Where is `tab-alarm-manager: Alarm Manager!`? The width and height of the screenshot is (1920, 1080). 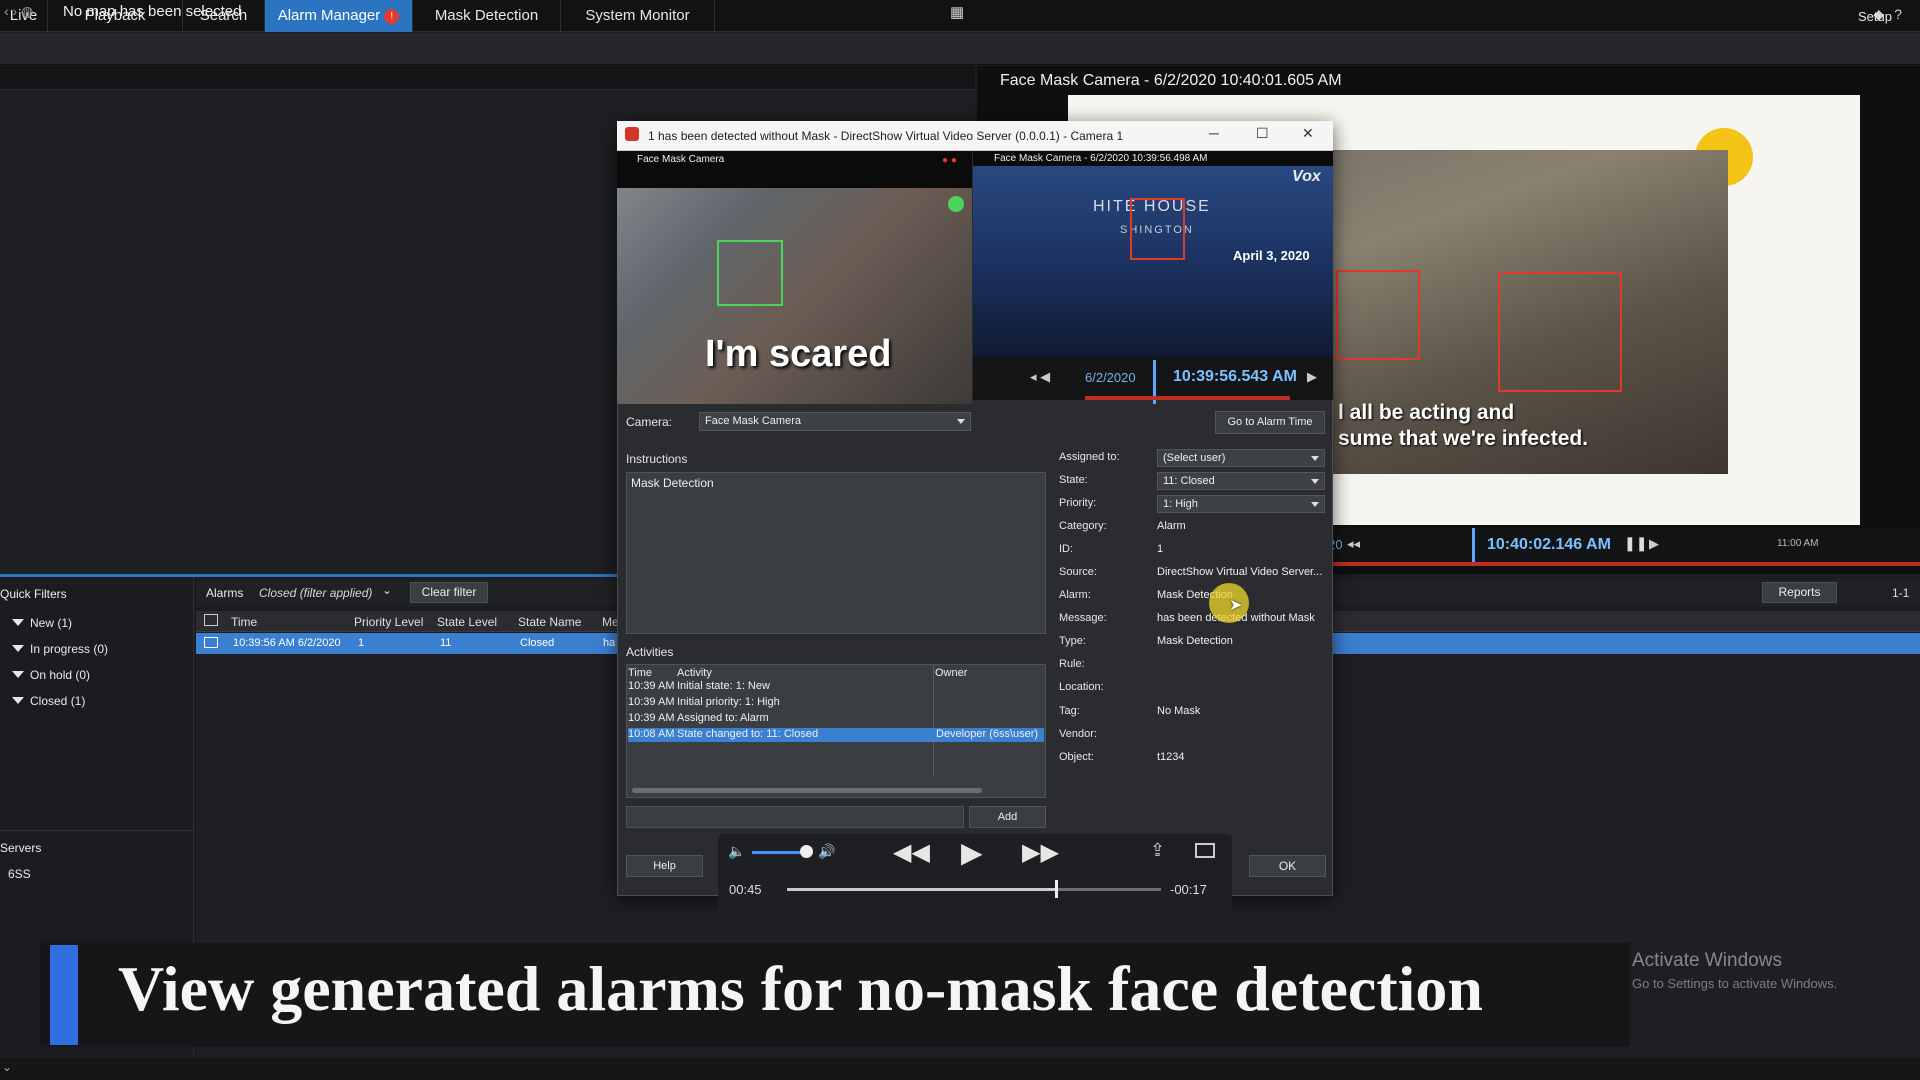
tab-alarm-manager: Alarm Manager! is located at coordinates (339, 16).